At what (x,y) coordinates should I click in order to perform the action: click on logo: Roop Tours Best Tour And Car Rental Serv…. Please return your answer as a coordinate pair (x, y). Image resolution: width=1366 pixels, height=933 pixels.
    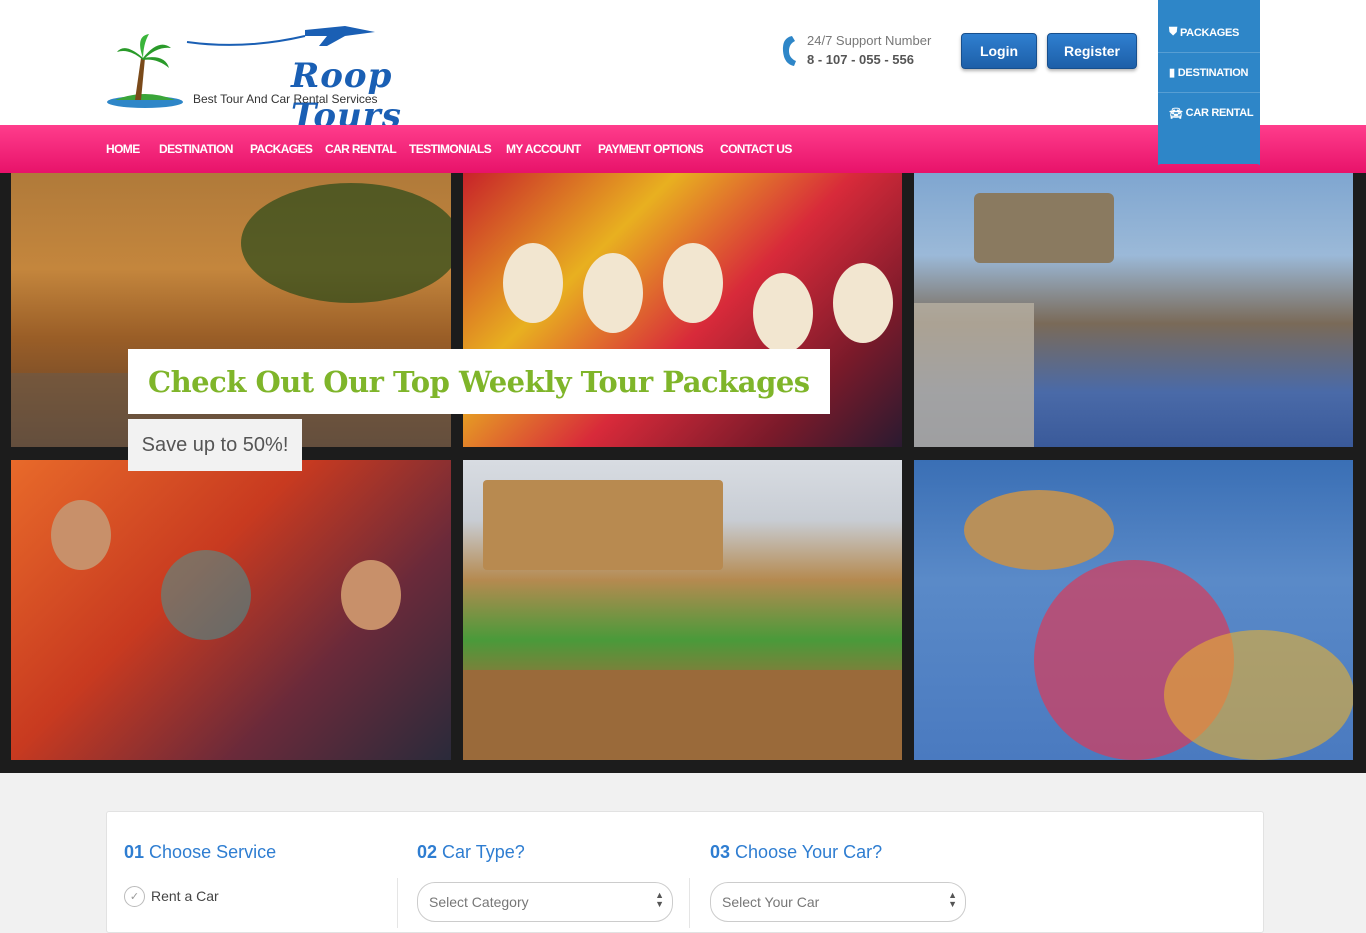
    Looking at the image, I should click on (253, 77).